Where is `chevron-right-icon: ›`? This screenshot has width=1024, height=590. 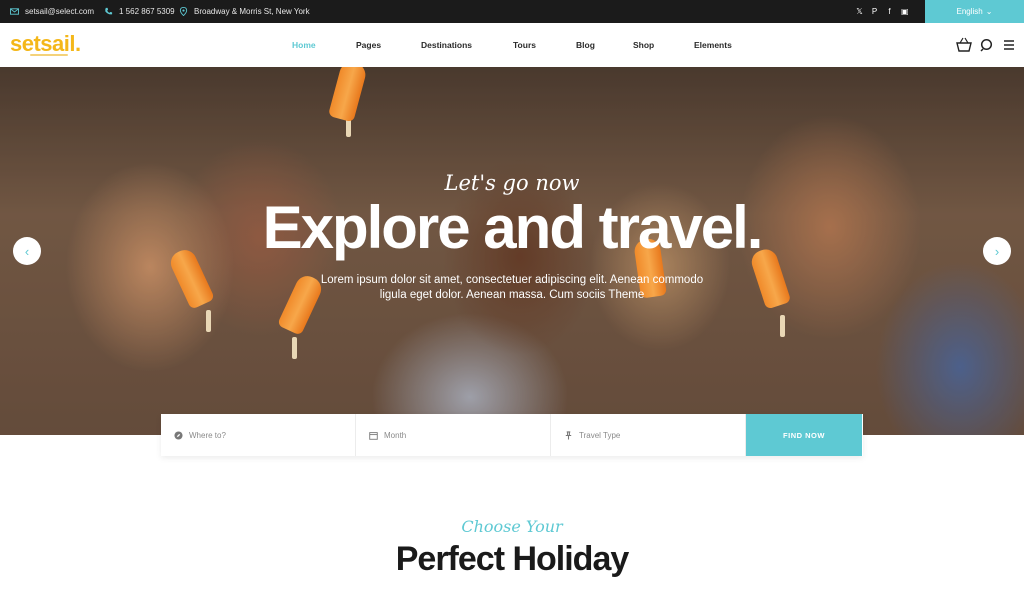 chevron-right-icon: › is located at coordinates (997, 251).